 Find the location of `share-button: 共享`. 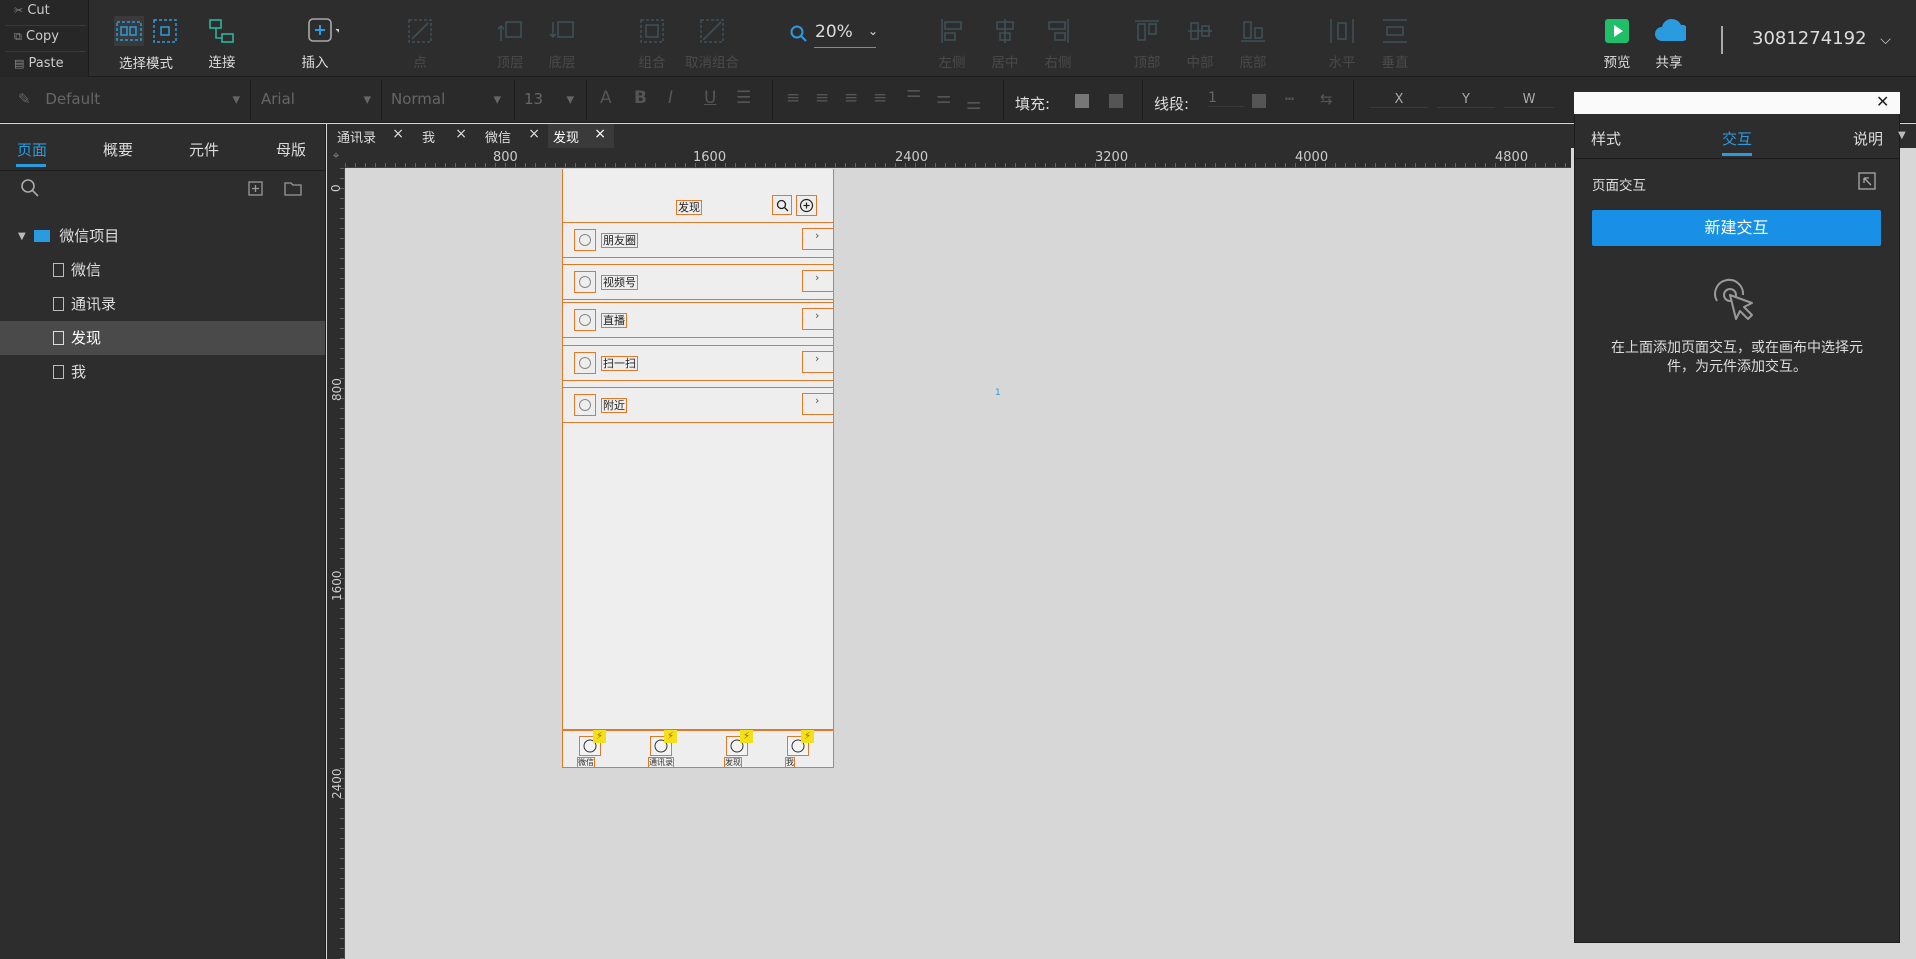

share-button: 共享 is located at coordinates (1669, 42).